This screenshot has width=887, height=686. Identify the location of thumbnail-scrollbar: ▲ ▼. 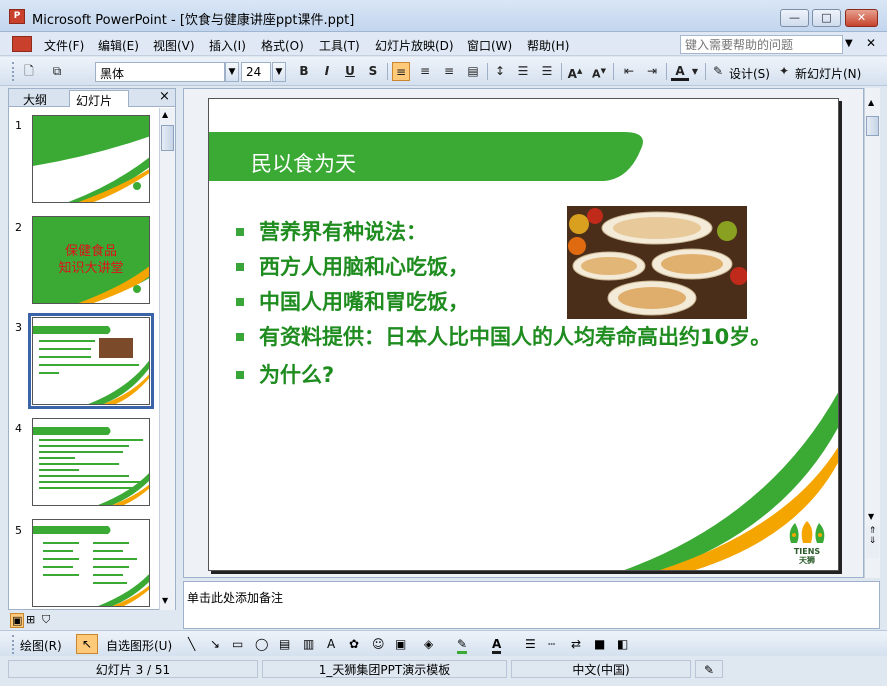
(167, 359).